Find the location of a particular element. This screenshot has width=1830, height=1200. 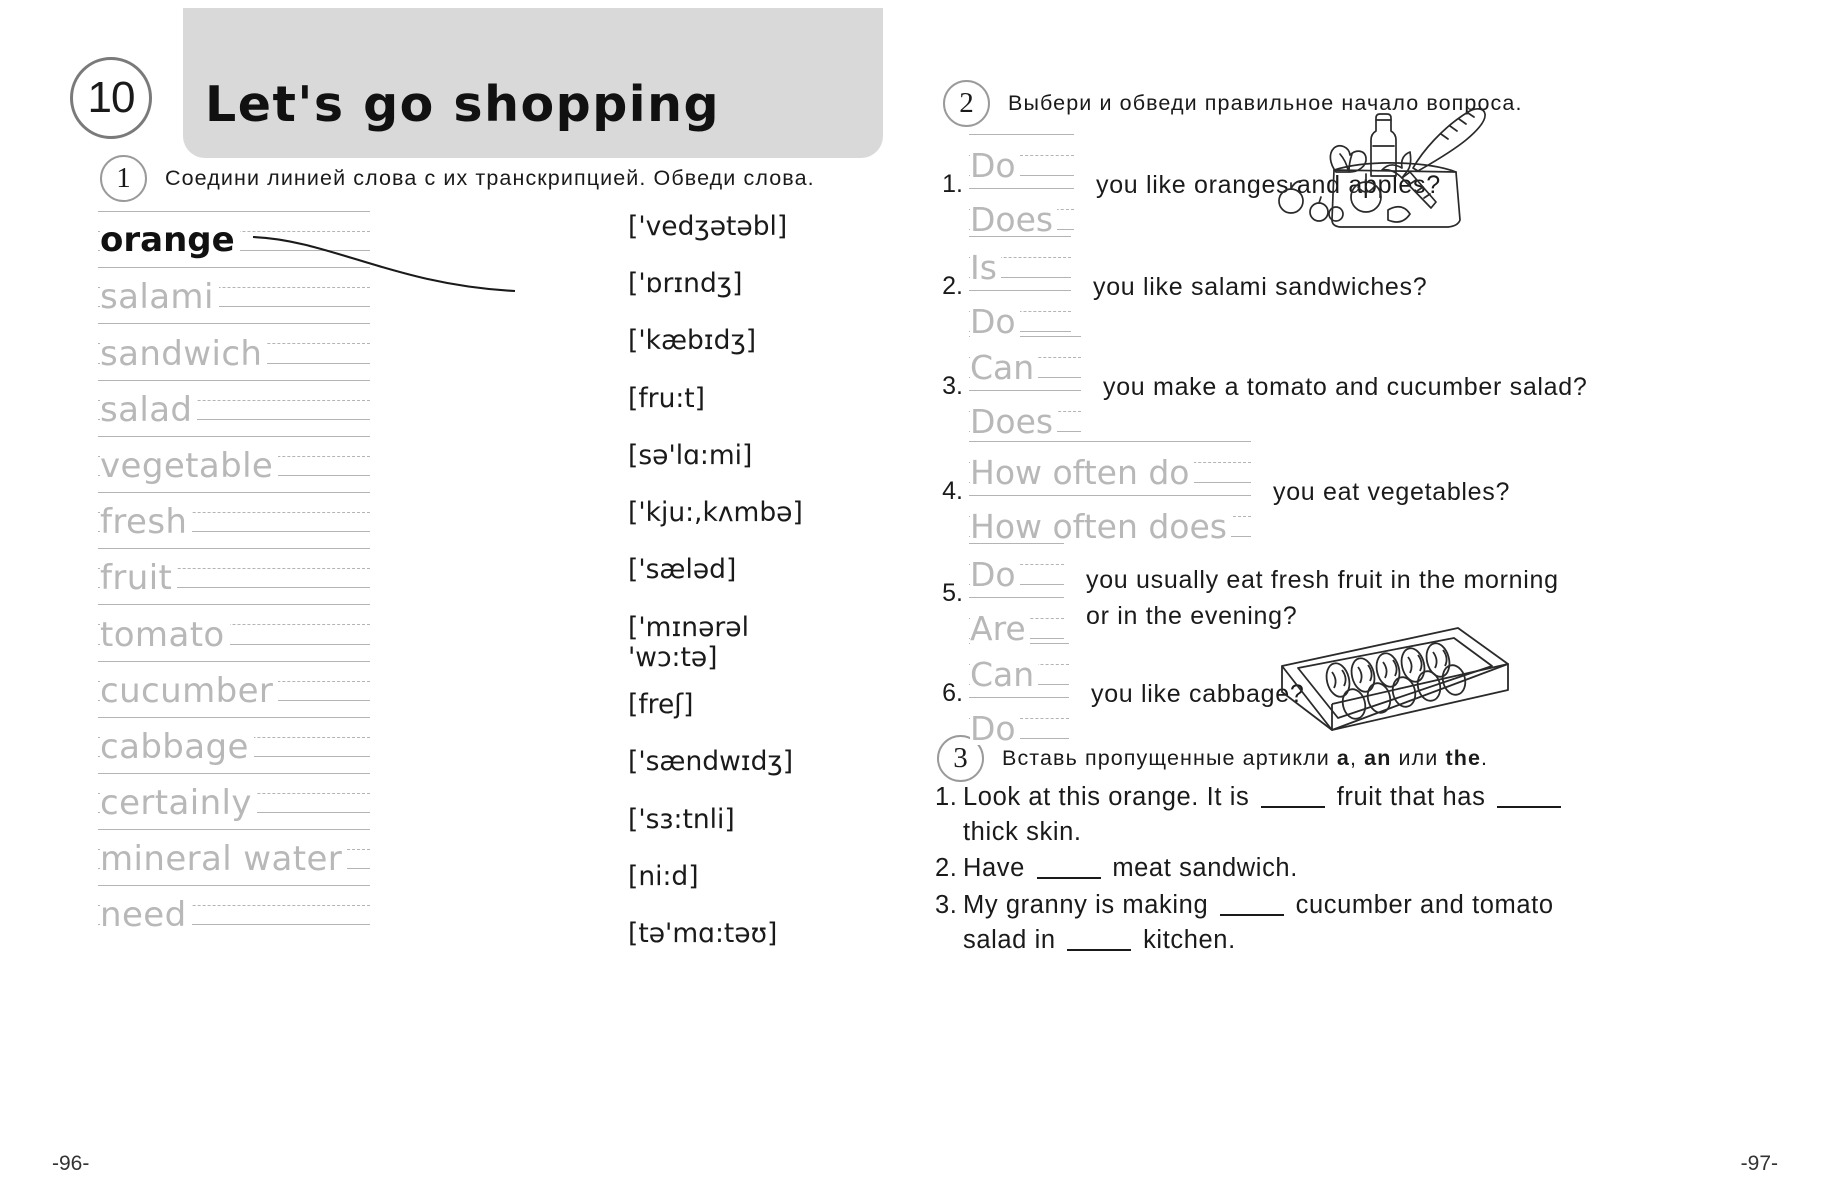

page-number-left: -96- is located at coordinates (71, 1163).